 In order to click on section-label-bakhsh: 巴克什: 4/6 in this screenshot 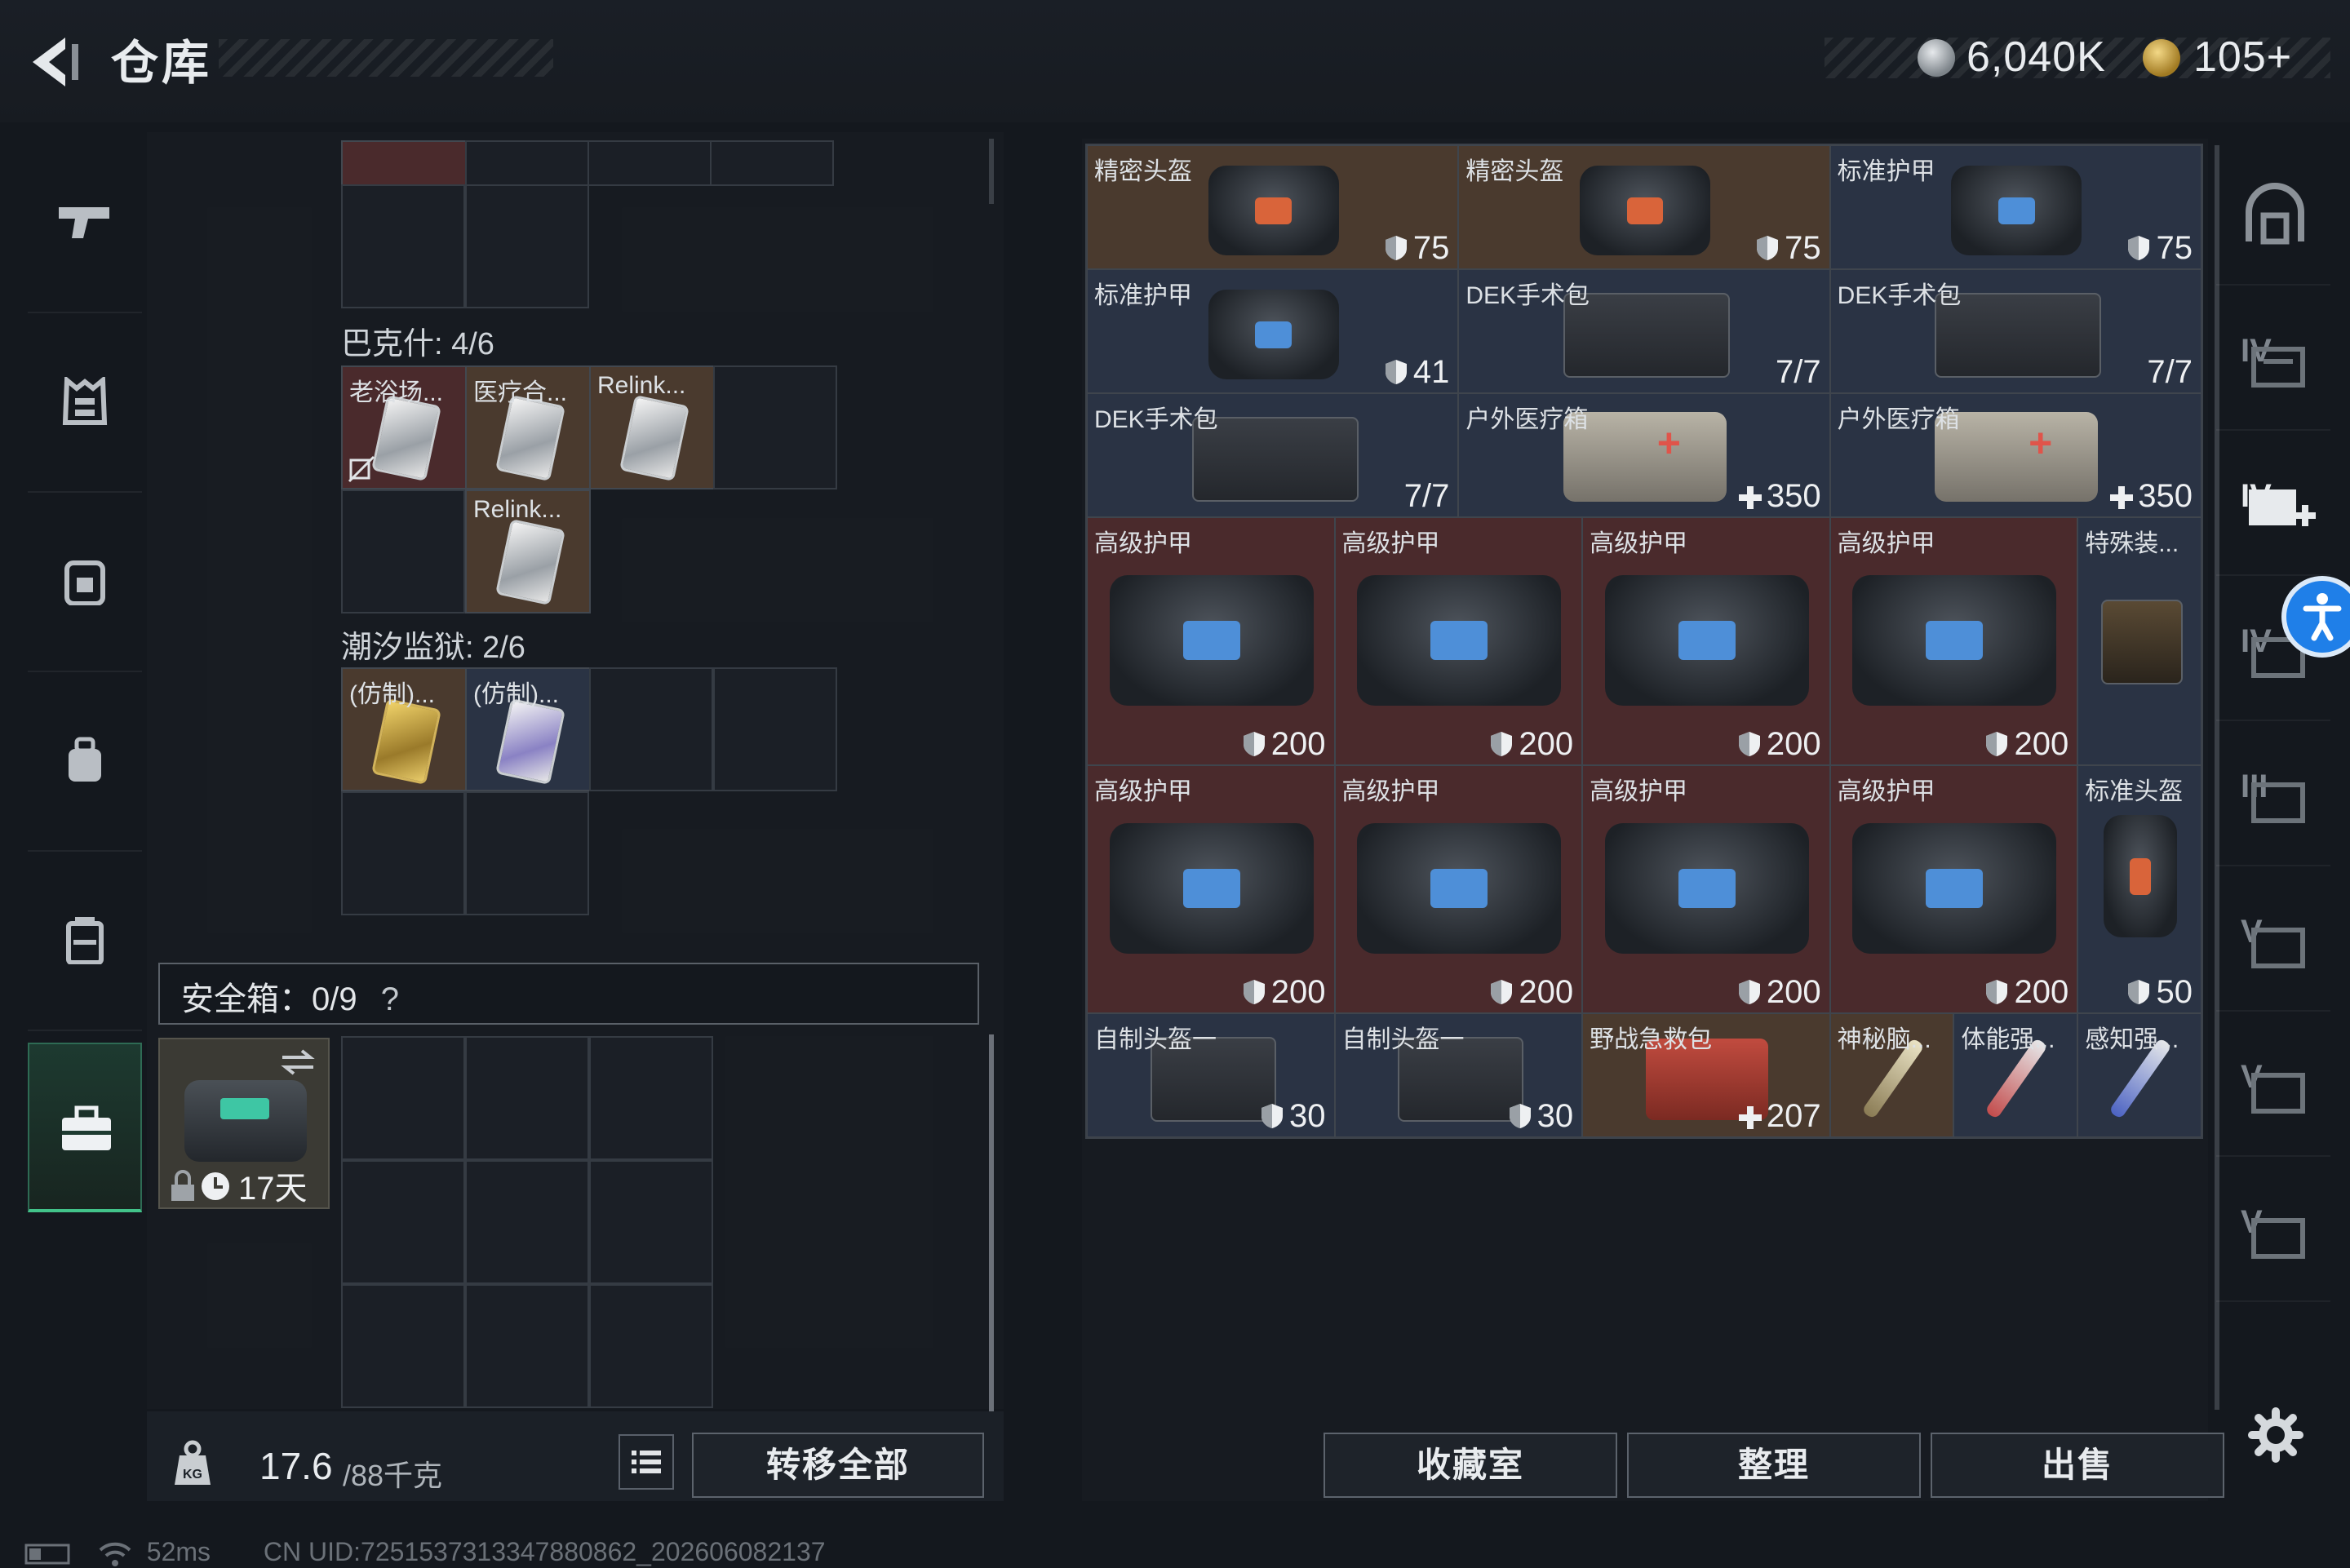, I will do `click(417, 344)`.